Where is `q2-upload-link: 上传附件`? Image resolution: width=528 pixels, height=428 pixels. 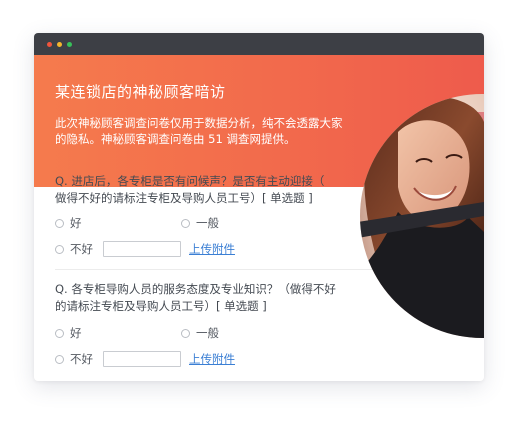 q2-upload-link: 上传附件 is located at coordinates (212, 359).